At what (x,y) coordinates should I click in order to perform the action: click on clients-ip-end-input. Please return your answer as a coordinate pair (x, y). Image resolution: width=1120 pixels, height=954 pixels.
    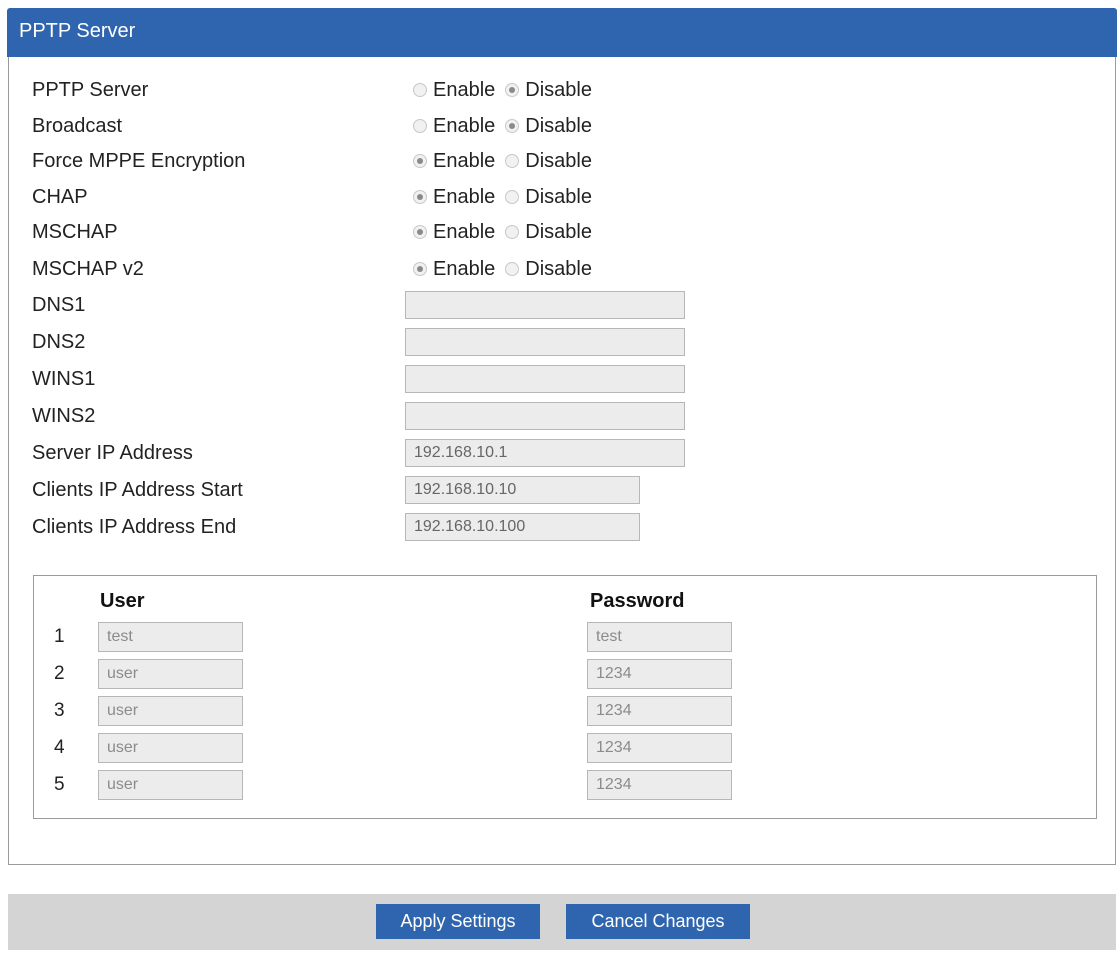
    Looking at the image, I should click on (522, 527).